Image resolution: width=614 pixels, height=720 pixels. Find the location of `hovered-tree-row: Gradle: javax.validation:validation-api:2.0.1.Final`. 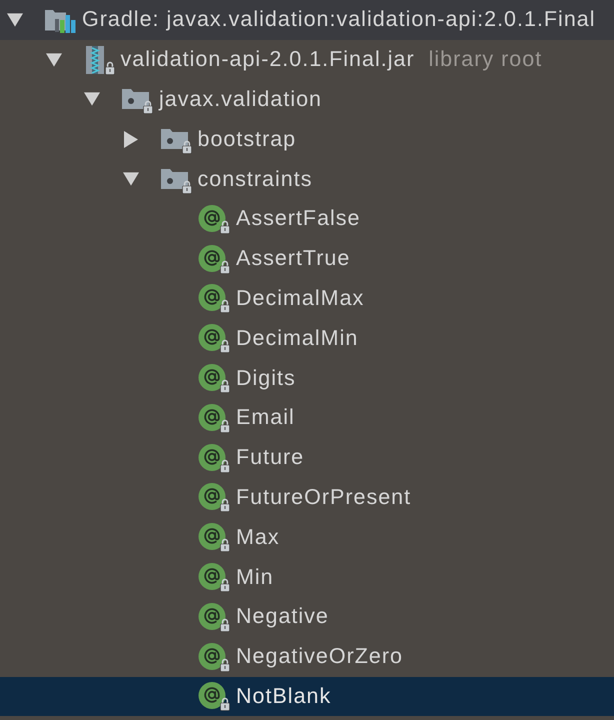

hovered-tree-row: Gradle: javax.validation:validation-api:2.0.1.Final is located at coordinates (307, 20).